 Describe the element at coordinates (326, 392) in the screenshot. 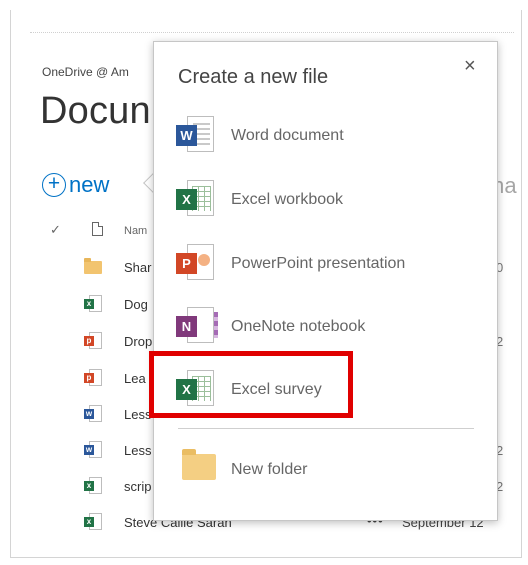

I see `menu-item-excel-survey: X Excel survey` at that location.